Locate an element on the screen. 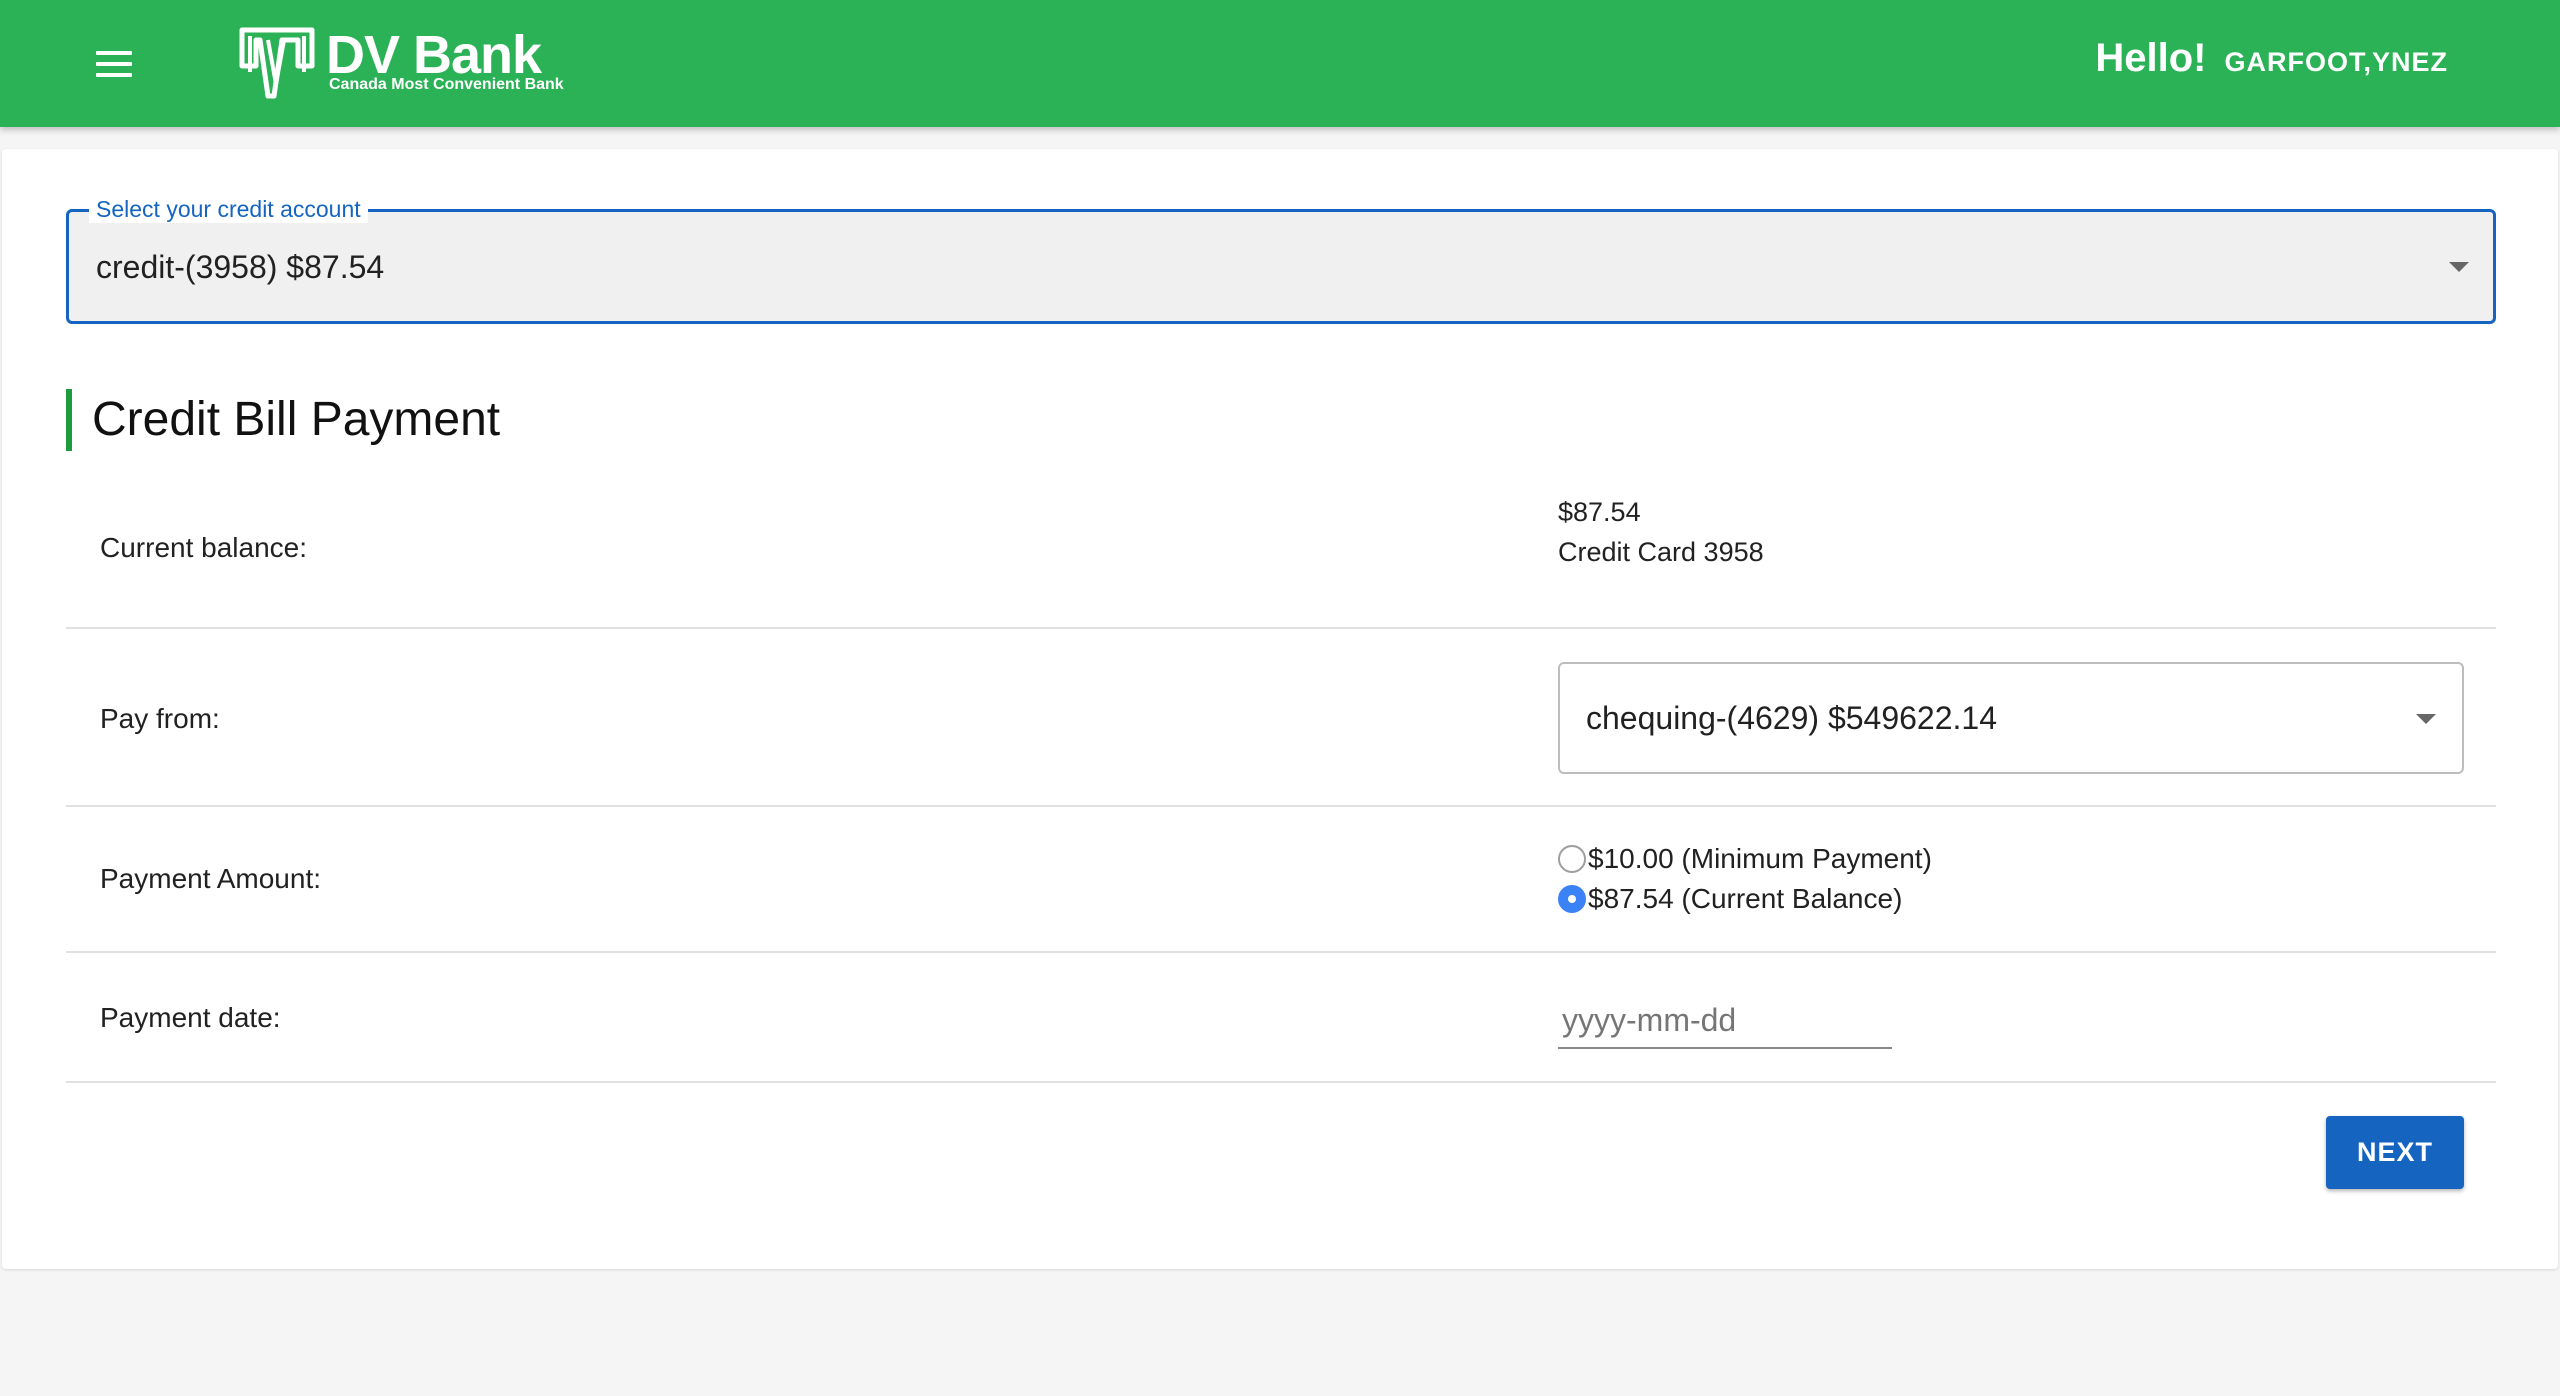 The width and height of the screenshot is (2560, 1396). radio-button-selected is located at coordinates (1572, 899).